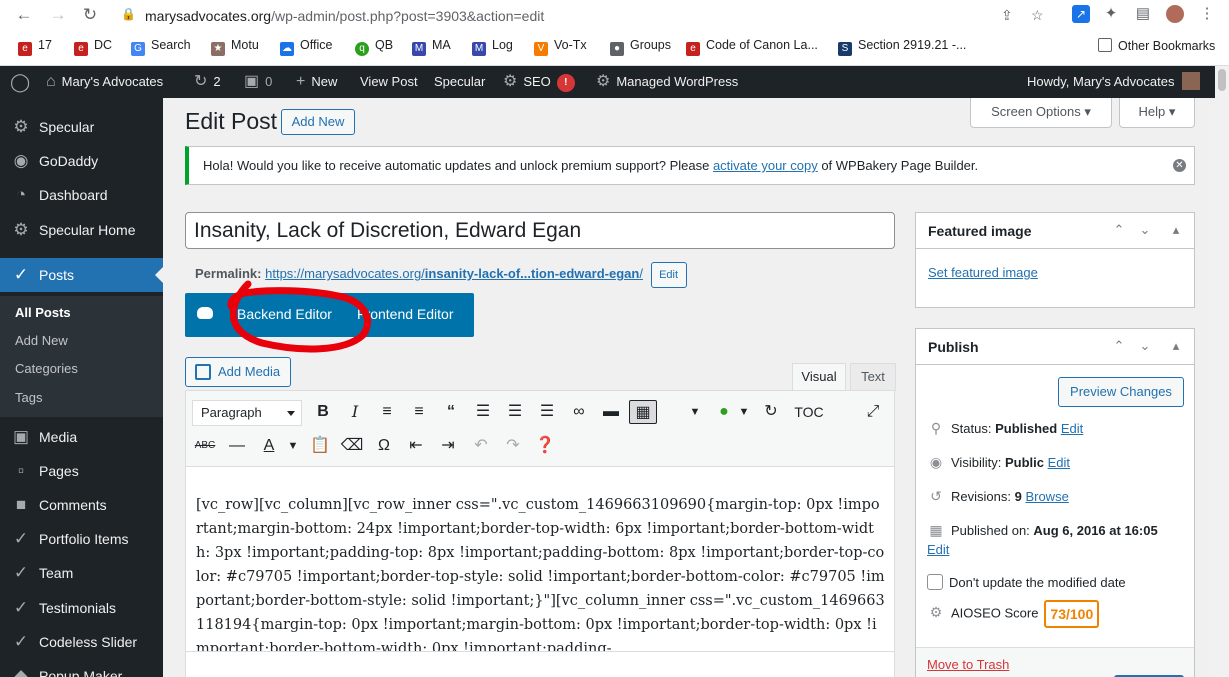 Image resolution: width=1229 pixels, height=677 pixels. What do you see at coordinates (968, 664) in the screenshot?
I see `move-to-trash-link: Move to Trash` at bounding box center [968, 664].